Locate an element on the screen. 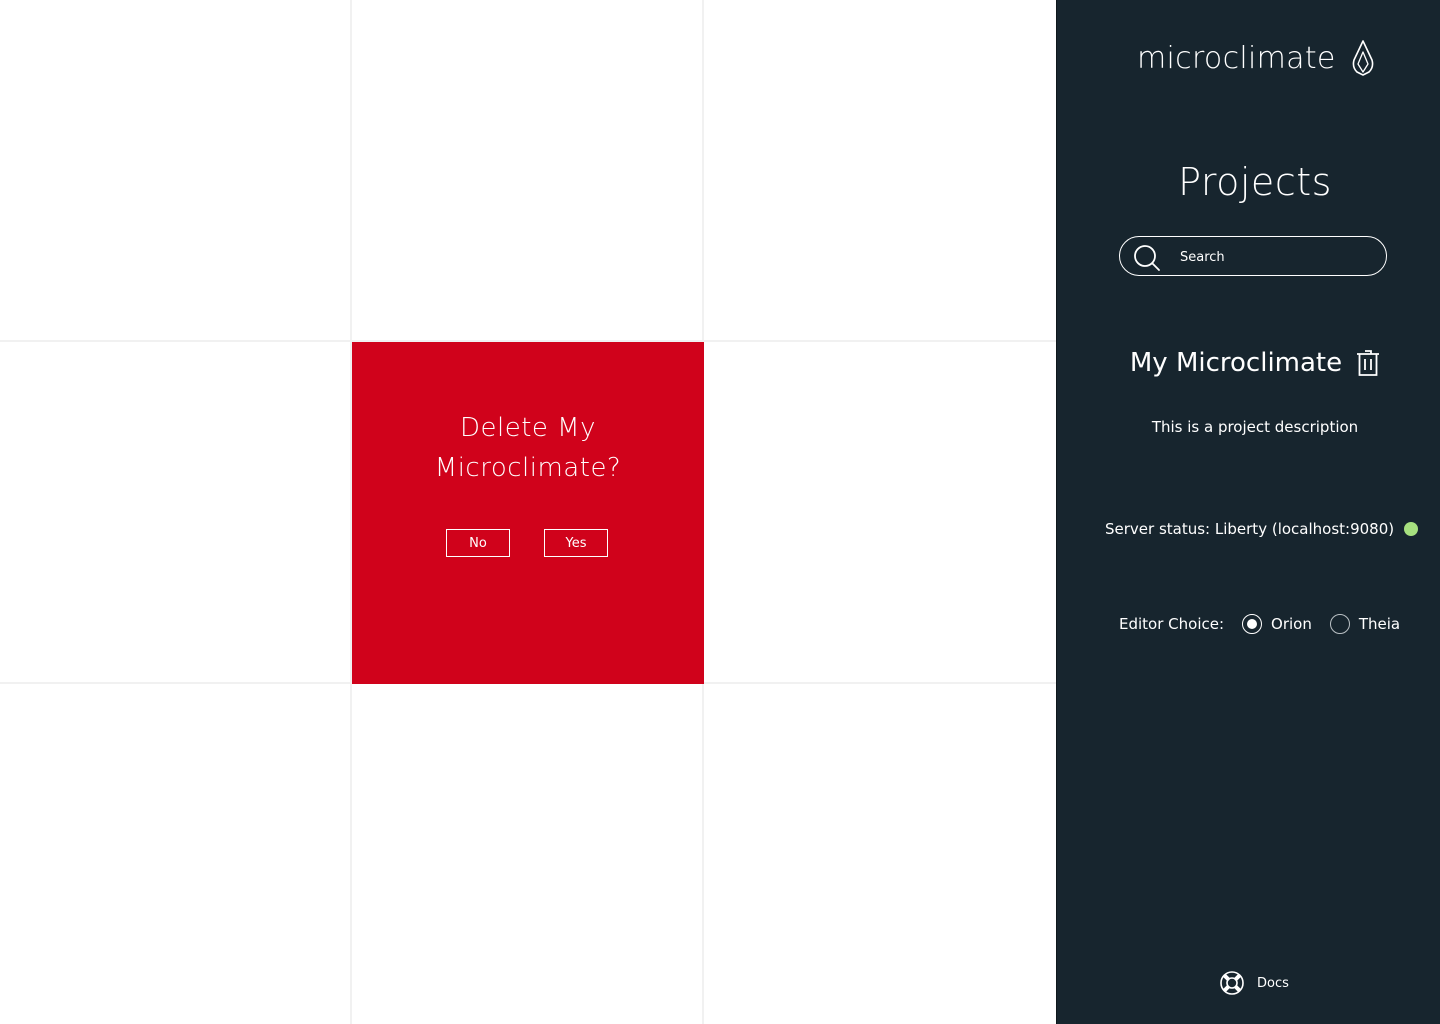 This screenshot has height=1024, width=1440. project-name: My Microclimate is located at coordinates (1236, 363).